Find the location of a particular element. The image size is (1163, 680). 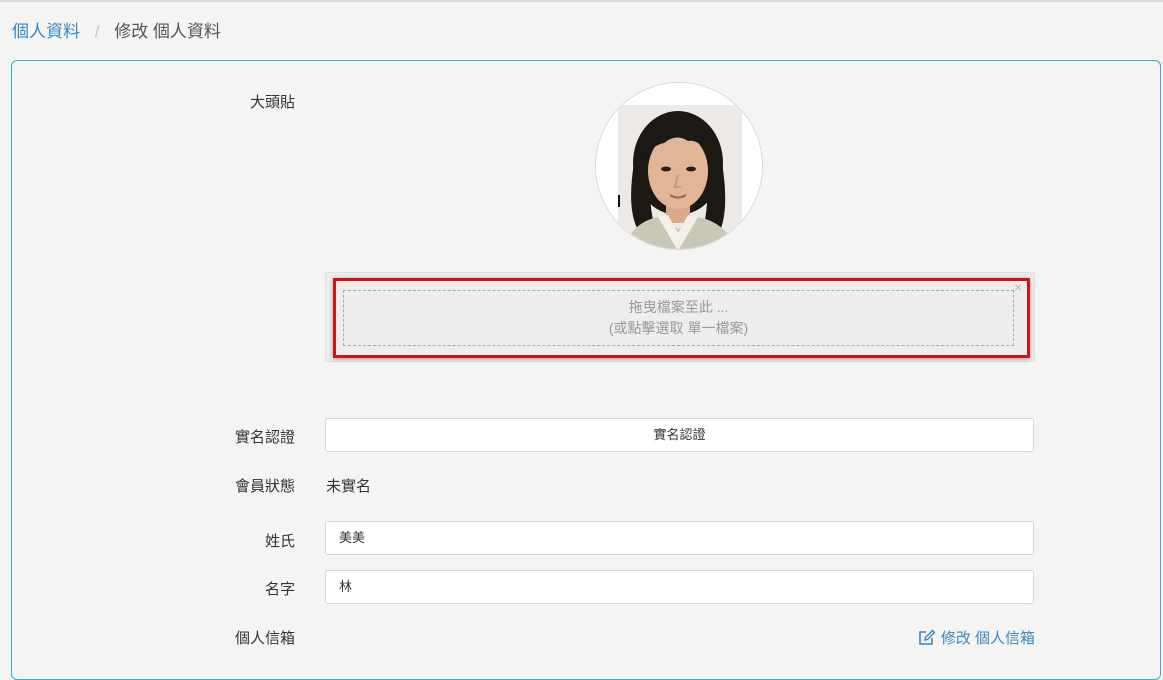

verify-button: 實名認證 is located at coordinates (679, 435).